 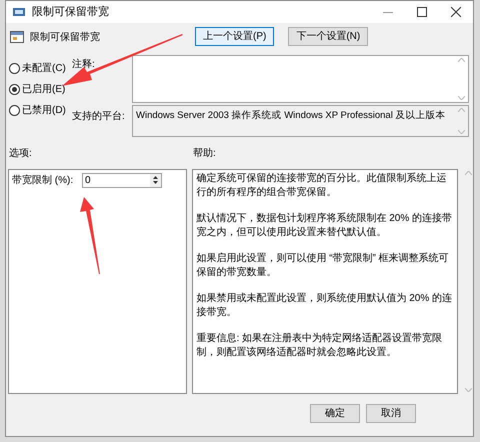 I want to click on help-label: 帮助:, so click(x=204, y=153).